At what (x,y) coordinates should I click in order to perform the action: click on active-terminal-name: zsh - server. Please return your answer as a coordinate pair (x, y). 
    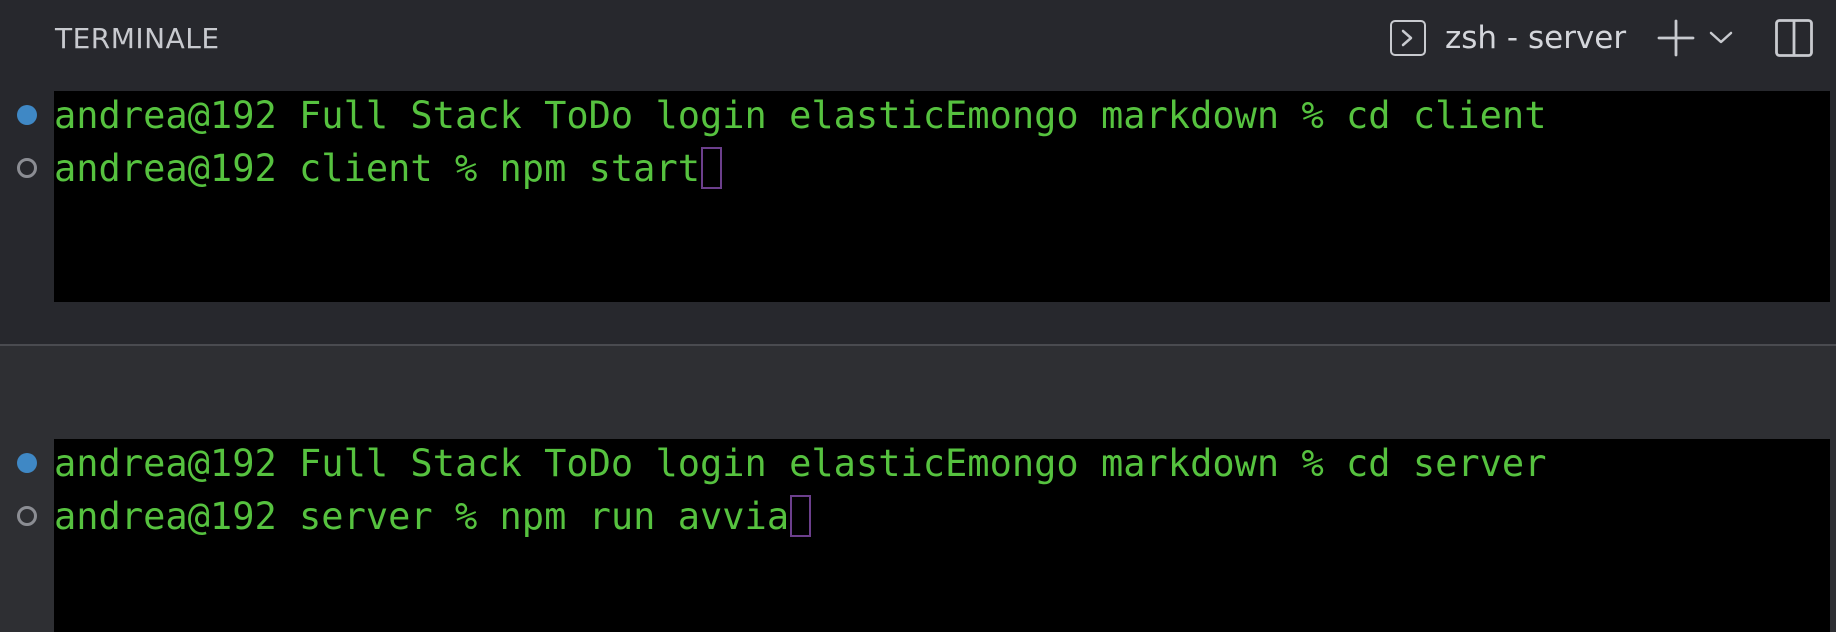
    Looking at the image, I should click on (1535, 38).